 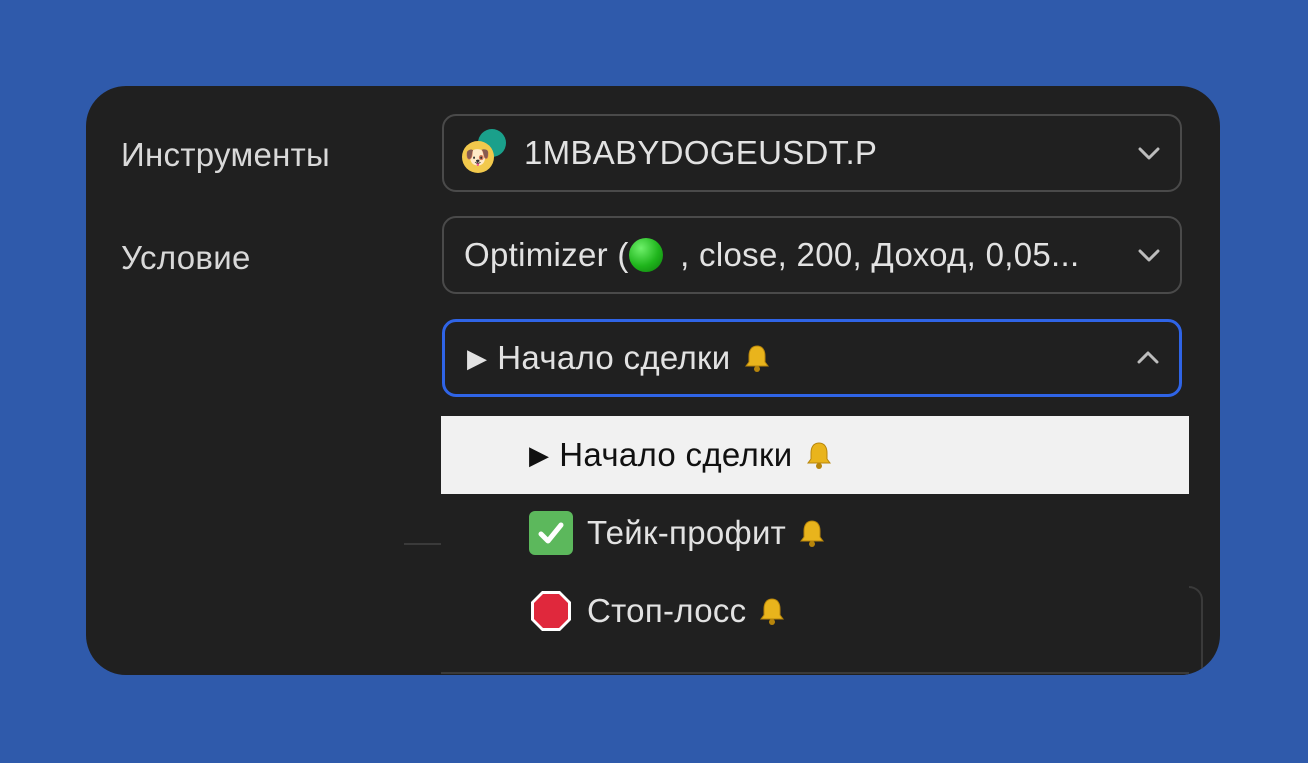 I want to click on condition-prefix: Optimizer (, so click(x=546, y=254).